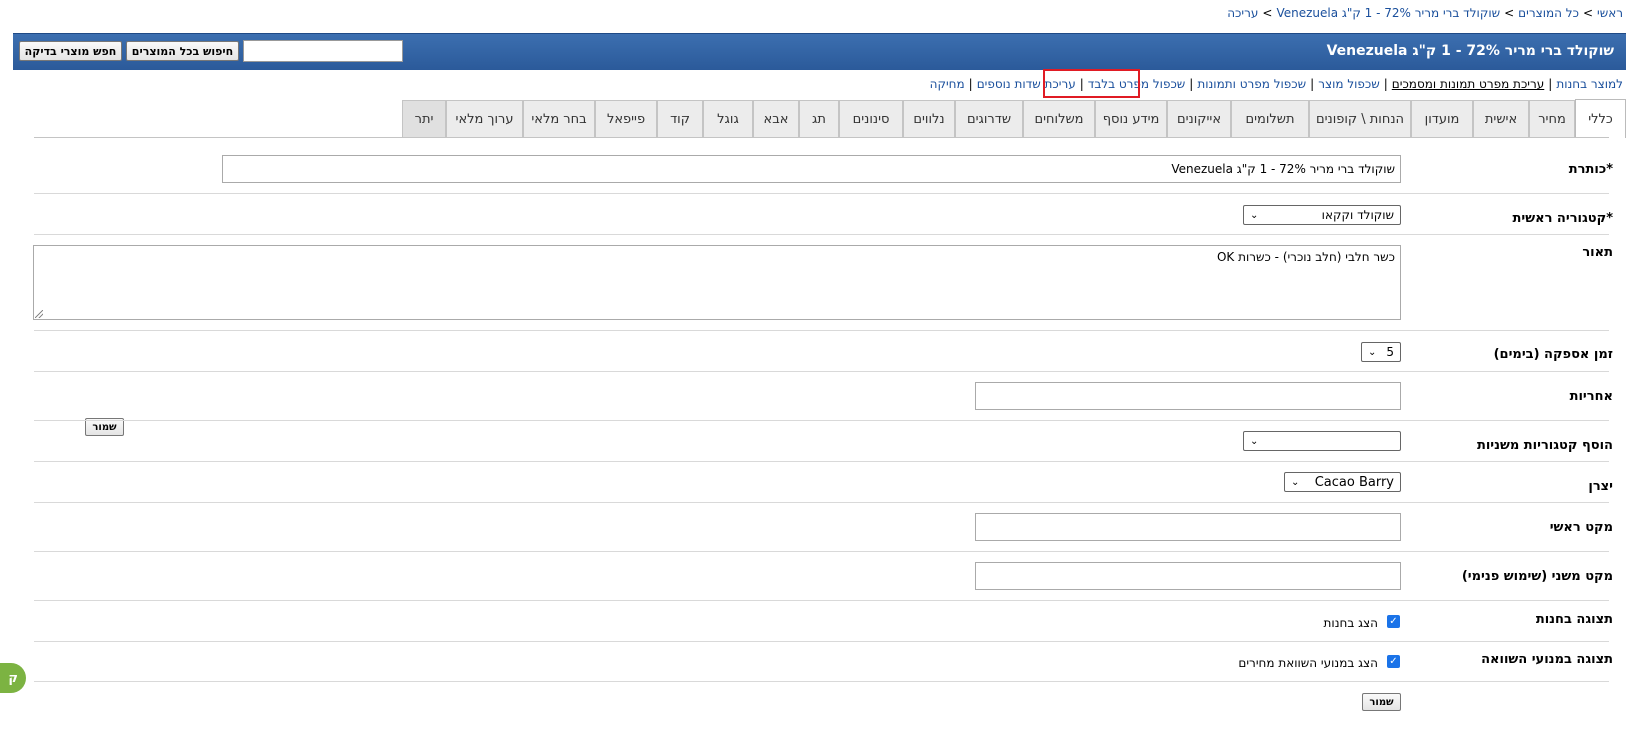 This screenshot has height=751, width=1635. What do you see at coordinates (1393, 621) in the screenshot?
I see `store-display-checkbox: ✓` at bounding box center [1393, 621].